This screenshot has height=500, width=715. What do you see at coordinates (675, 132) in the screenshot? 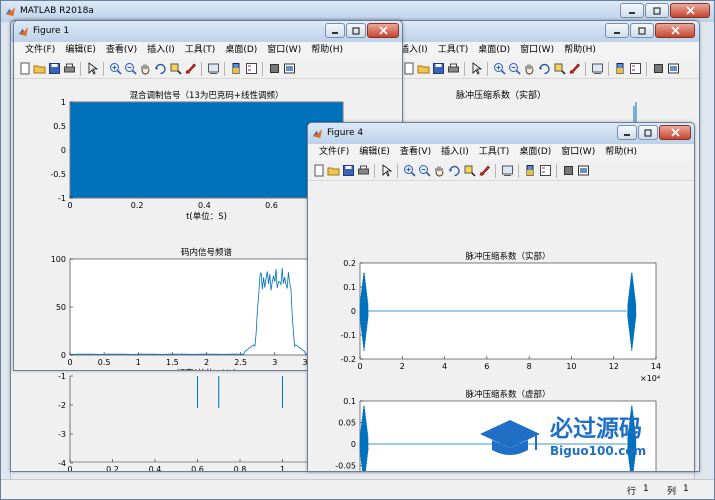
I see `fig4-close-button` at bounding box center [675, 132].